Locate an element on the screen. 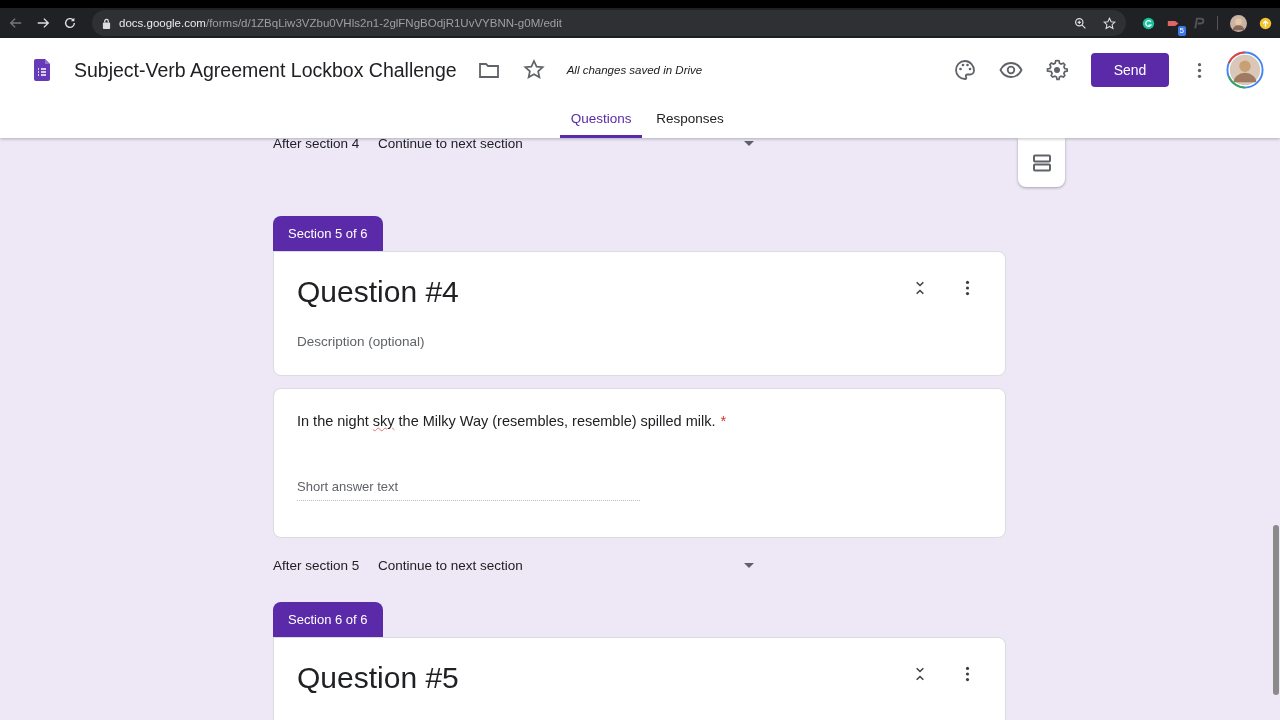 The width and height of the screenshot is (1280, 720). settings-icon is located at coordinates (1057, 70).